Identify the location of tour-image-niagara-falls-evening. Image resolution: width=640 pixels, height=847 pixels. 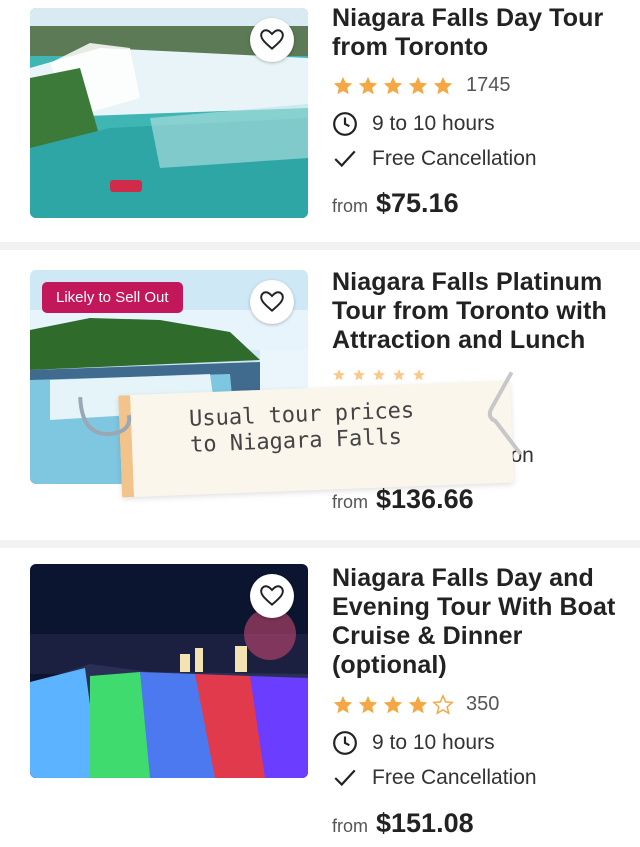
(169, 671).